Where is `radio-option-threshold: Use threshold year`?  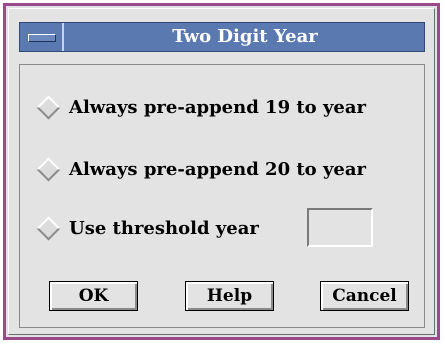
radio-option-threshold: Use threshold year is located at coordinates (147, 228).